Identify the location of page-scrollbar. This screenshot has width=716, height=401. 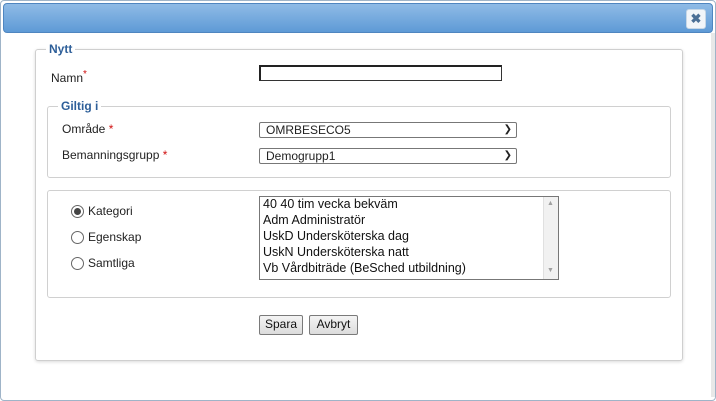
(713, 215).